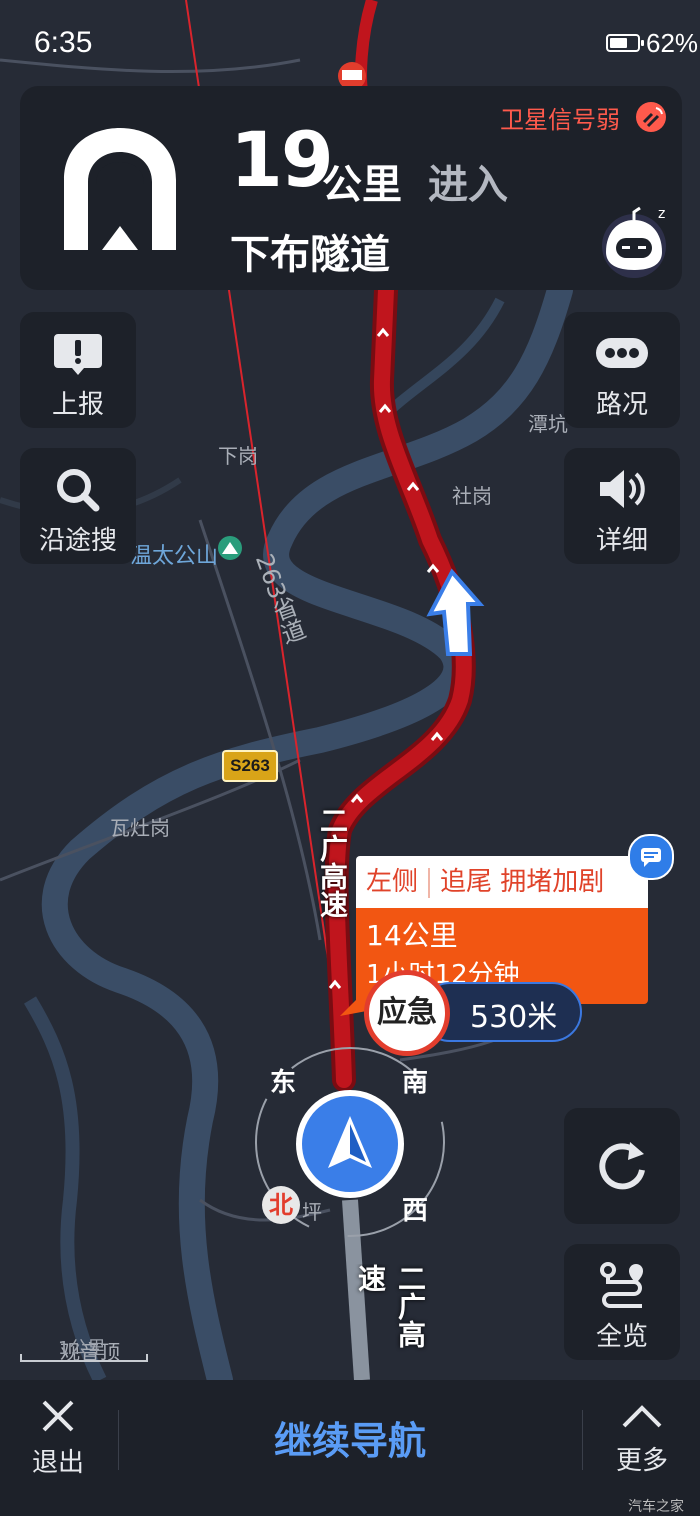 The image size is (700, 1516). Describe the element at coordinates (621, 541) in the screenshot. I see `detail-label: 详细` at that location.